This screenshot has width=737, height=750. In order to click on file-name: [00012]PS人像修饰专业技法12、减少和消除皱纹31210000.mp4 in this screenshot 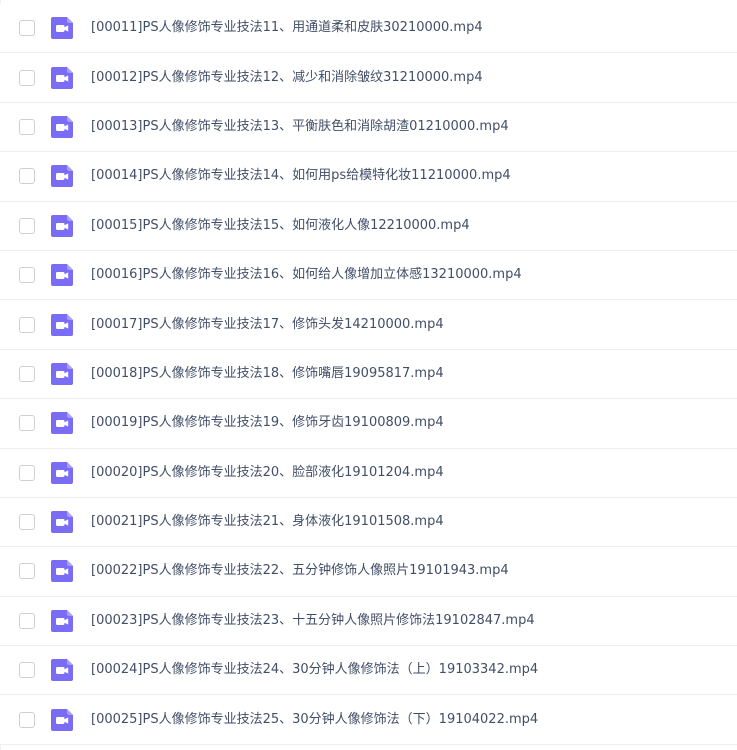, I will do `click(287, 78)`.